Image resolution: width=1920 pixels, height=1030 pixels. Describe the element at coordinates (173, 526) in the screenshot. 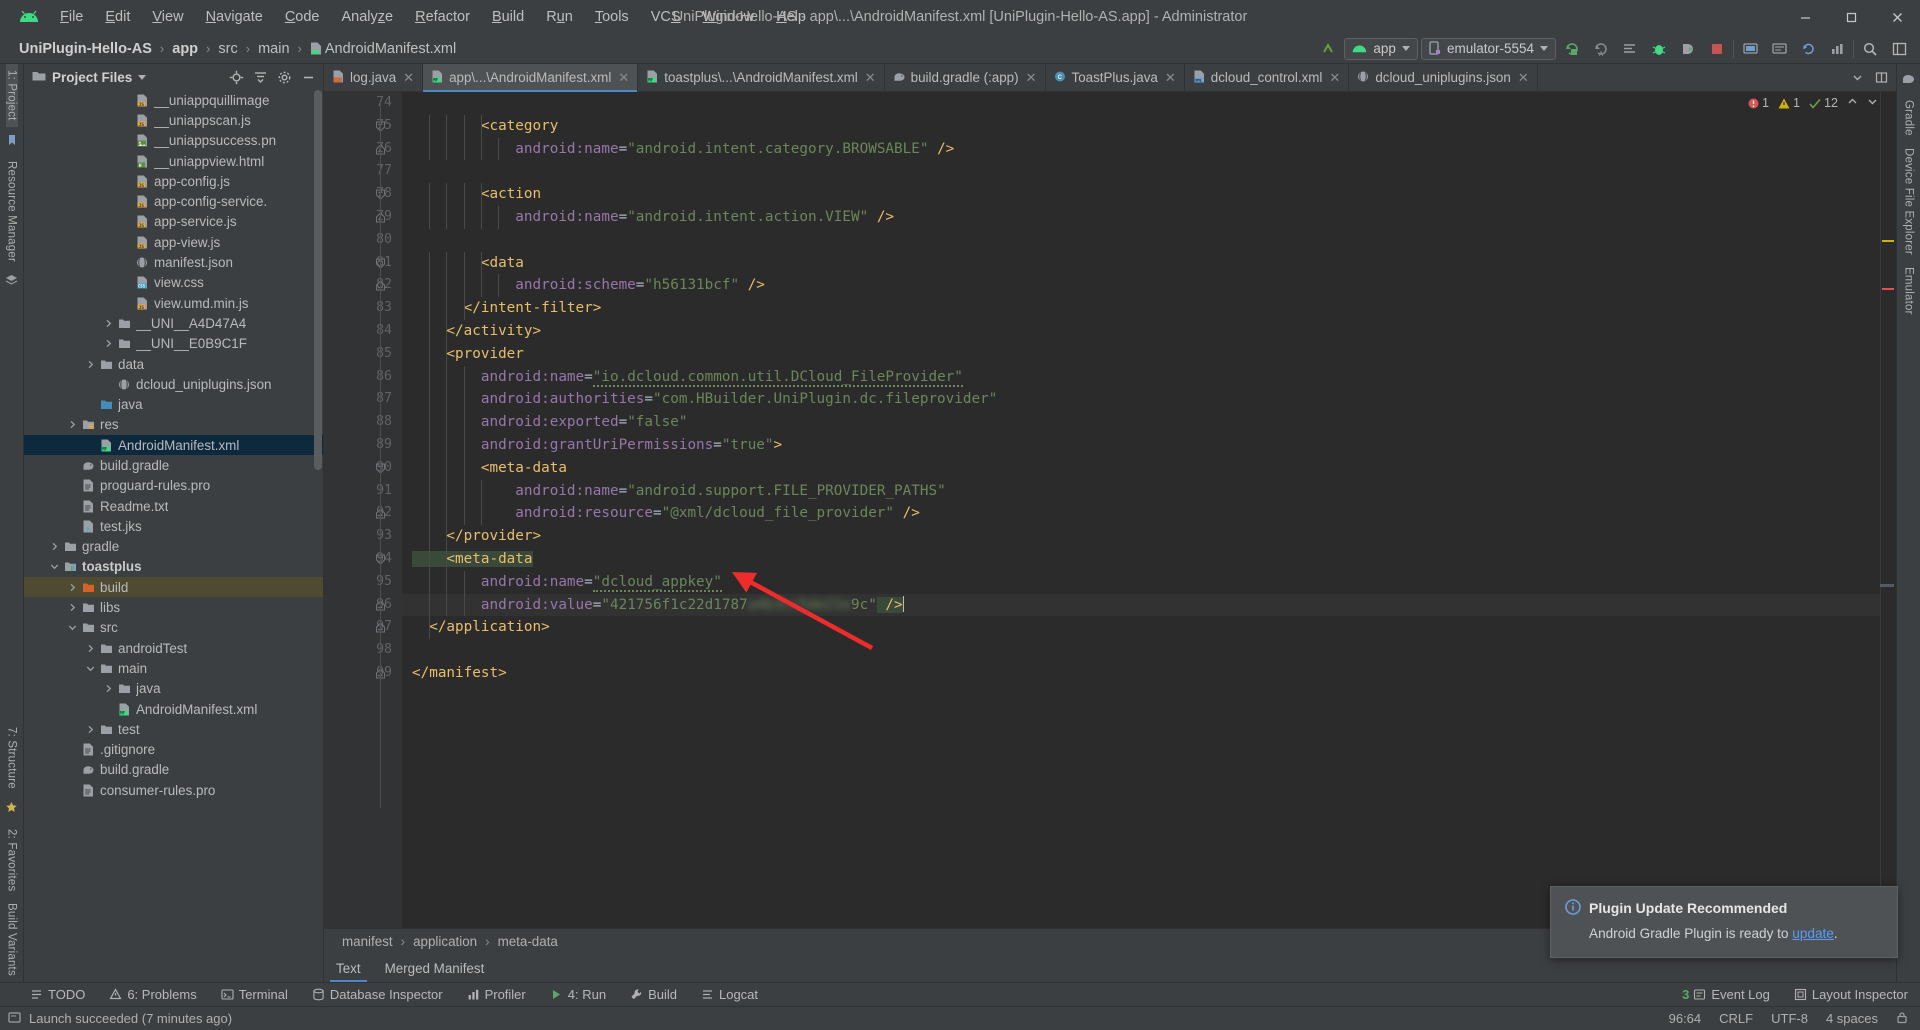

I see `tree-node-test-jks: ? test.jks` at that location.